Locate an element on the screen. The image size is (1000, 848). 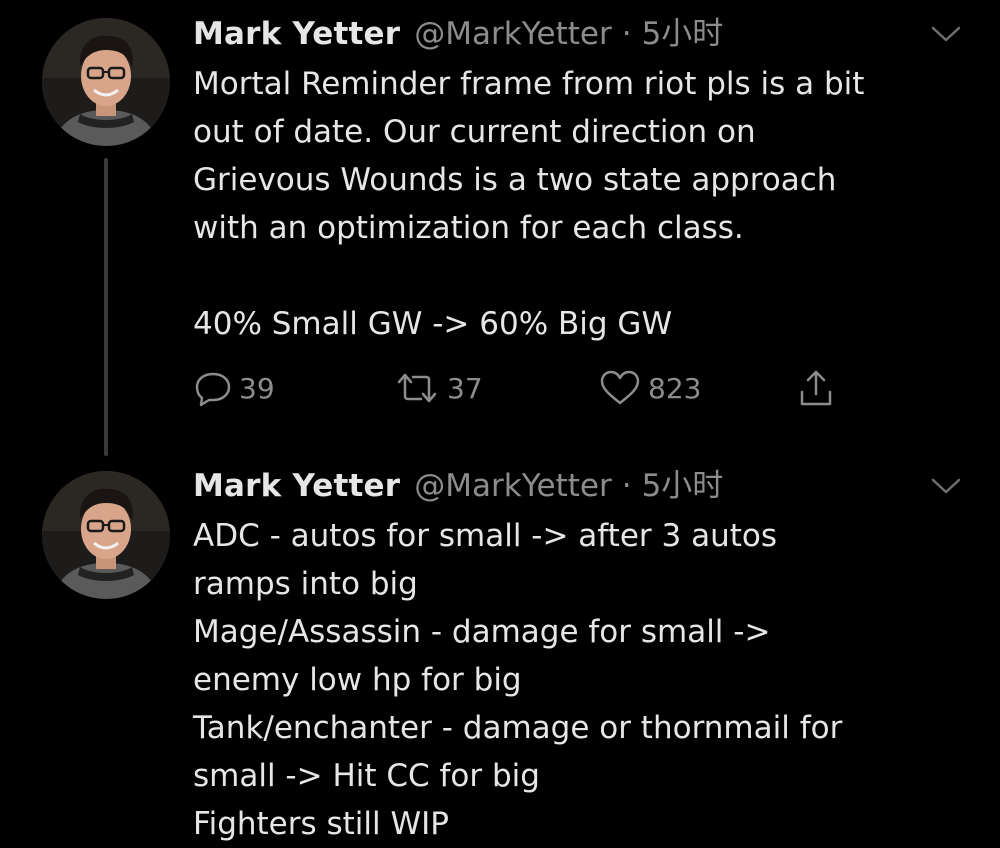
retweet-icon is located at coordinates (417, 388).